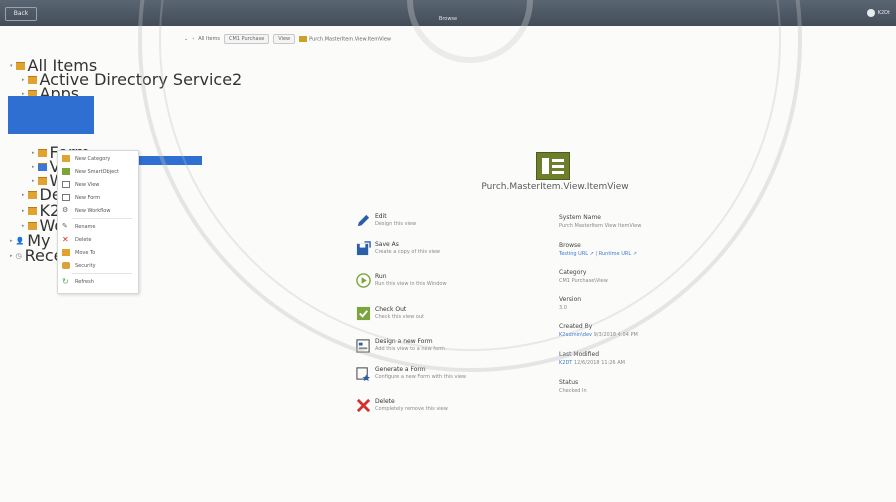 This screenshot has height=502, width=896. I want to click on smartobject-icon, so click(66, 171).